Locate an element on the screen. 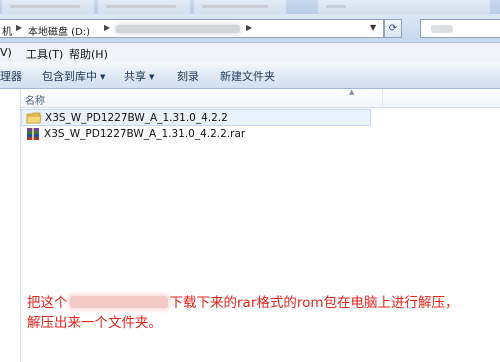 Image resolution: width=500 pixels, height=362 pixels. file-row-folder: X3S_W_PD1227BW_A_1.31.0_4.2.2 is located at coordinates (196, 117).